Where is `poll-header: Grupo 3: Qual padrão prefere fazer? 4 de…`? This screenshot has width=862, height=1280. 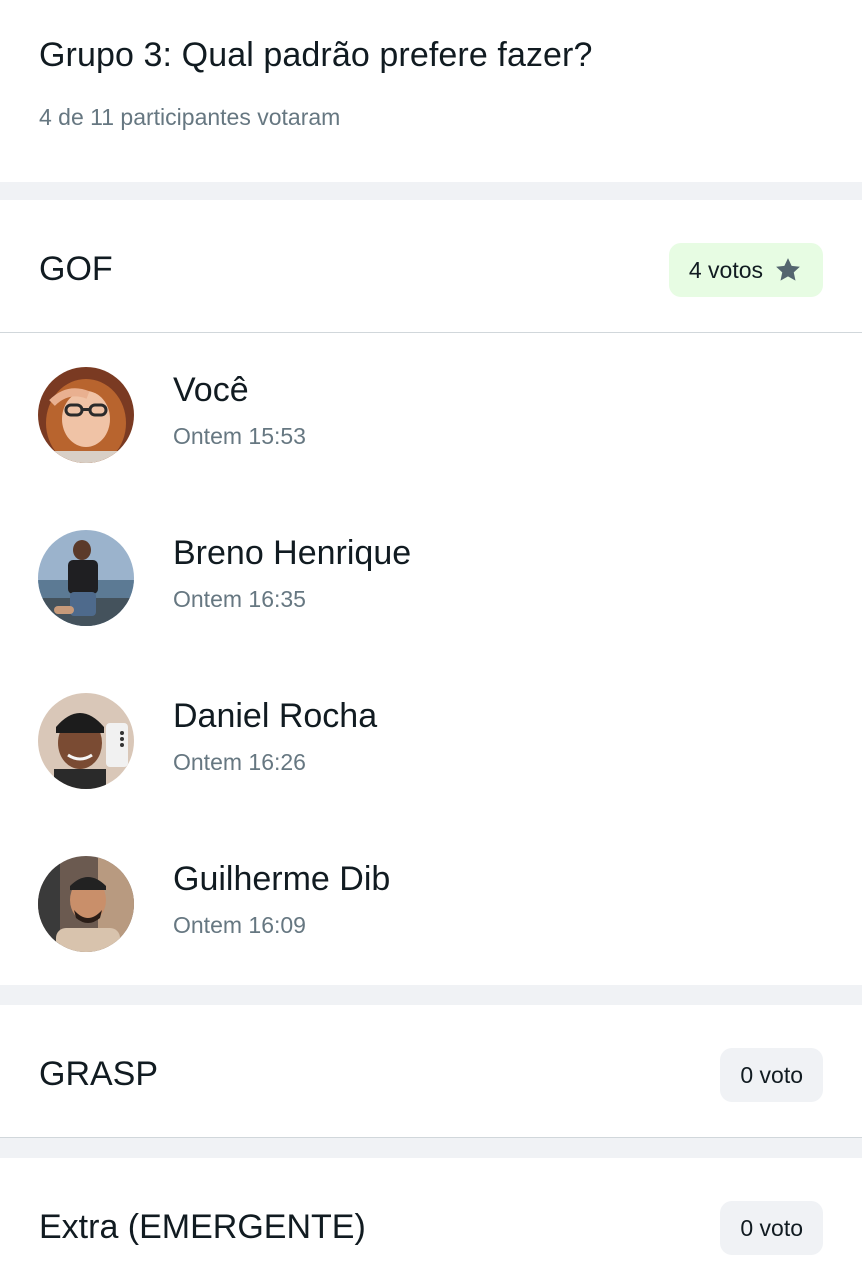
poll-header: Grupo 3: Qual padrão prefere fazer? 4 de… is located at coordinates (431, 91).